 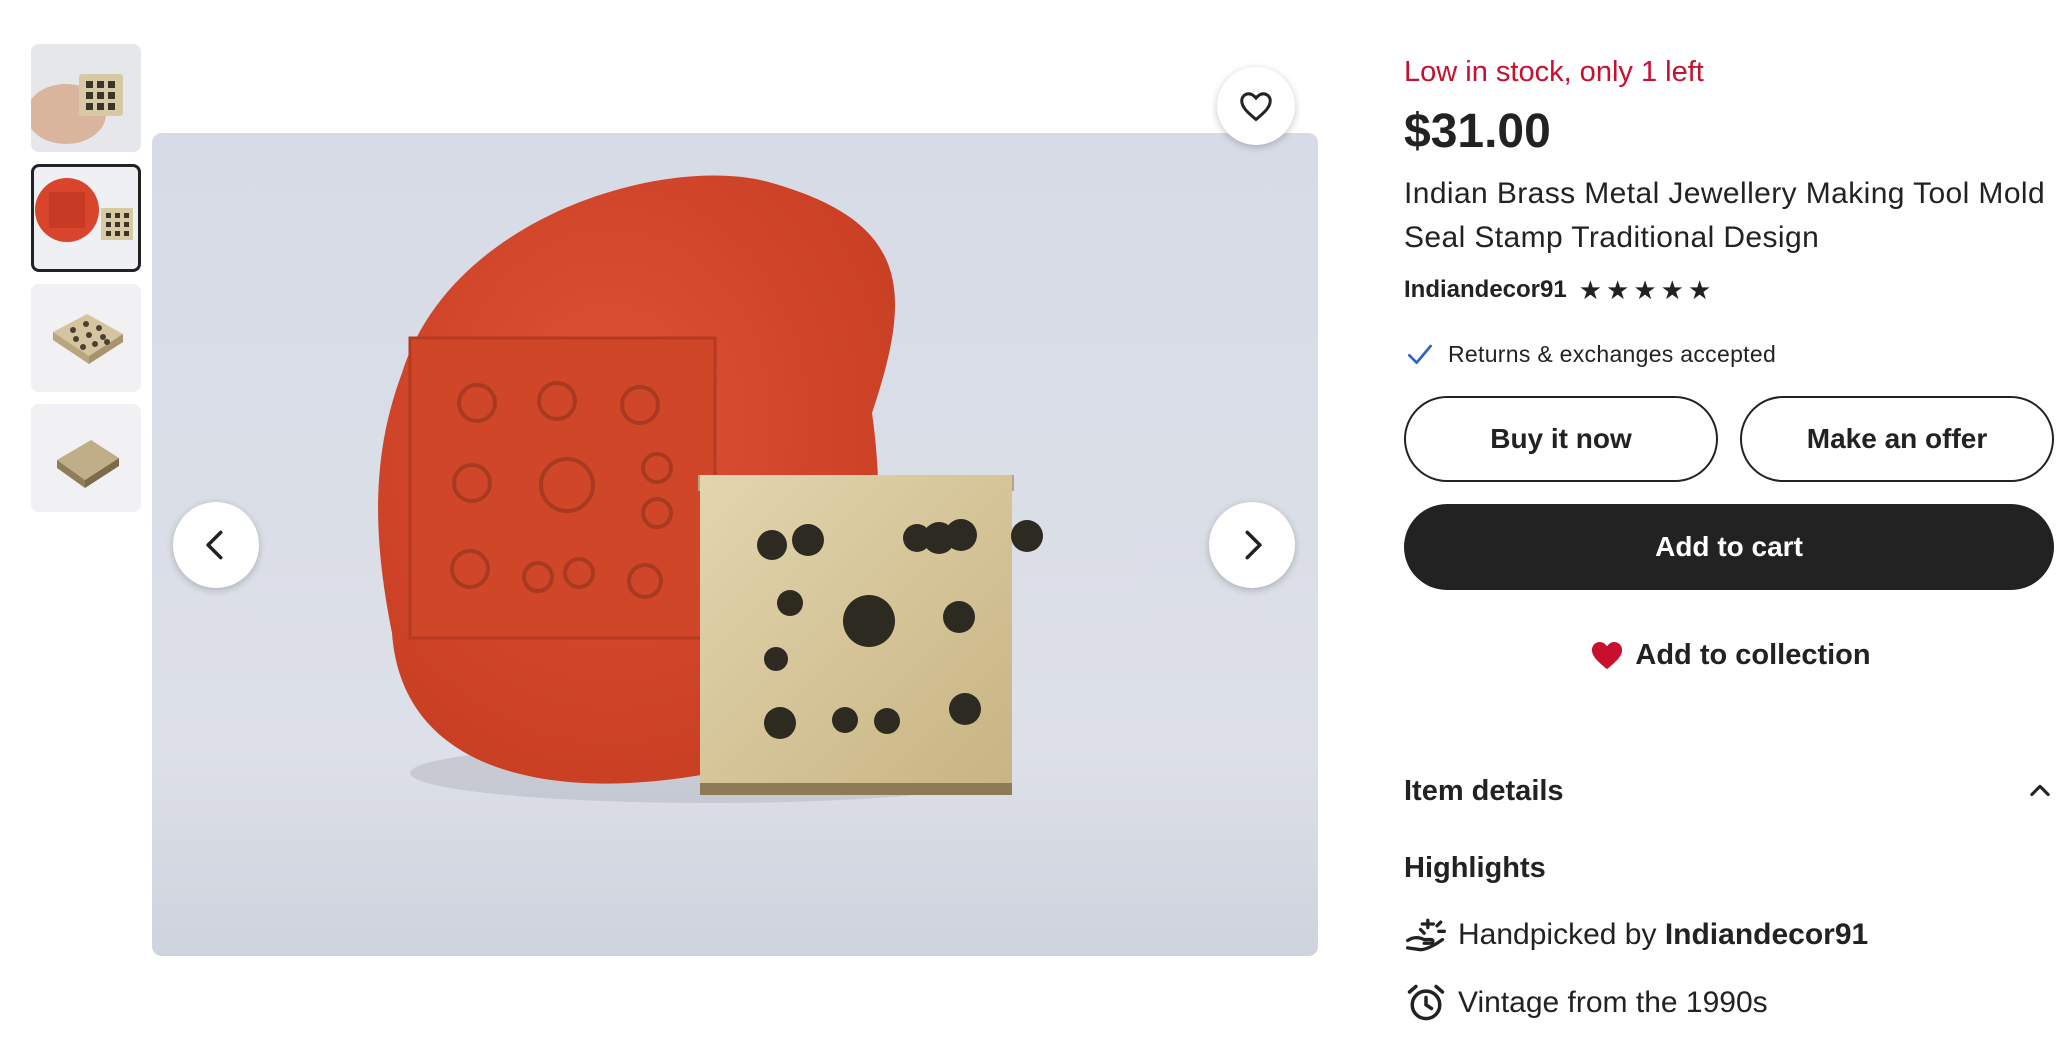 I want to click on returns-row: Returns & exchanges accepted, so click(x=1729, y=354).